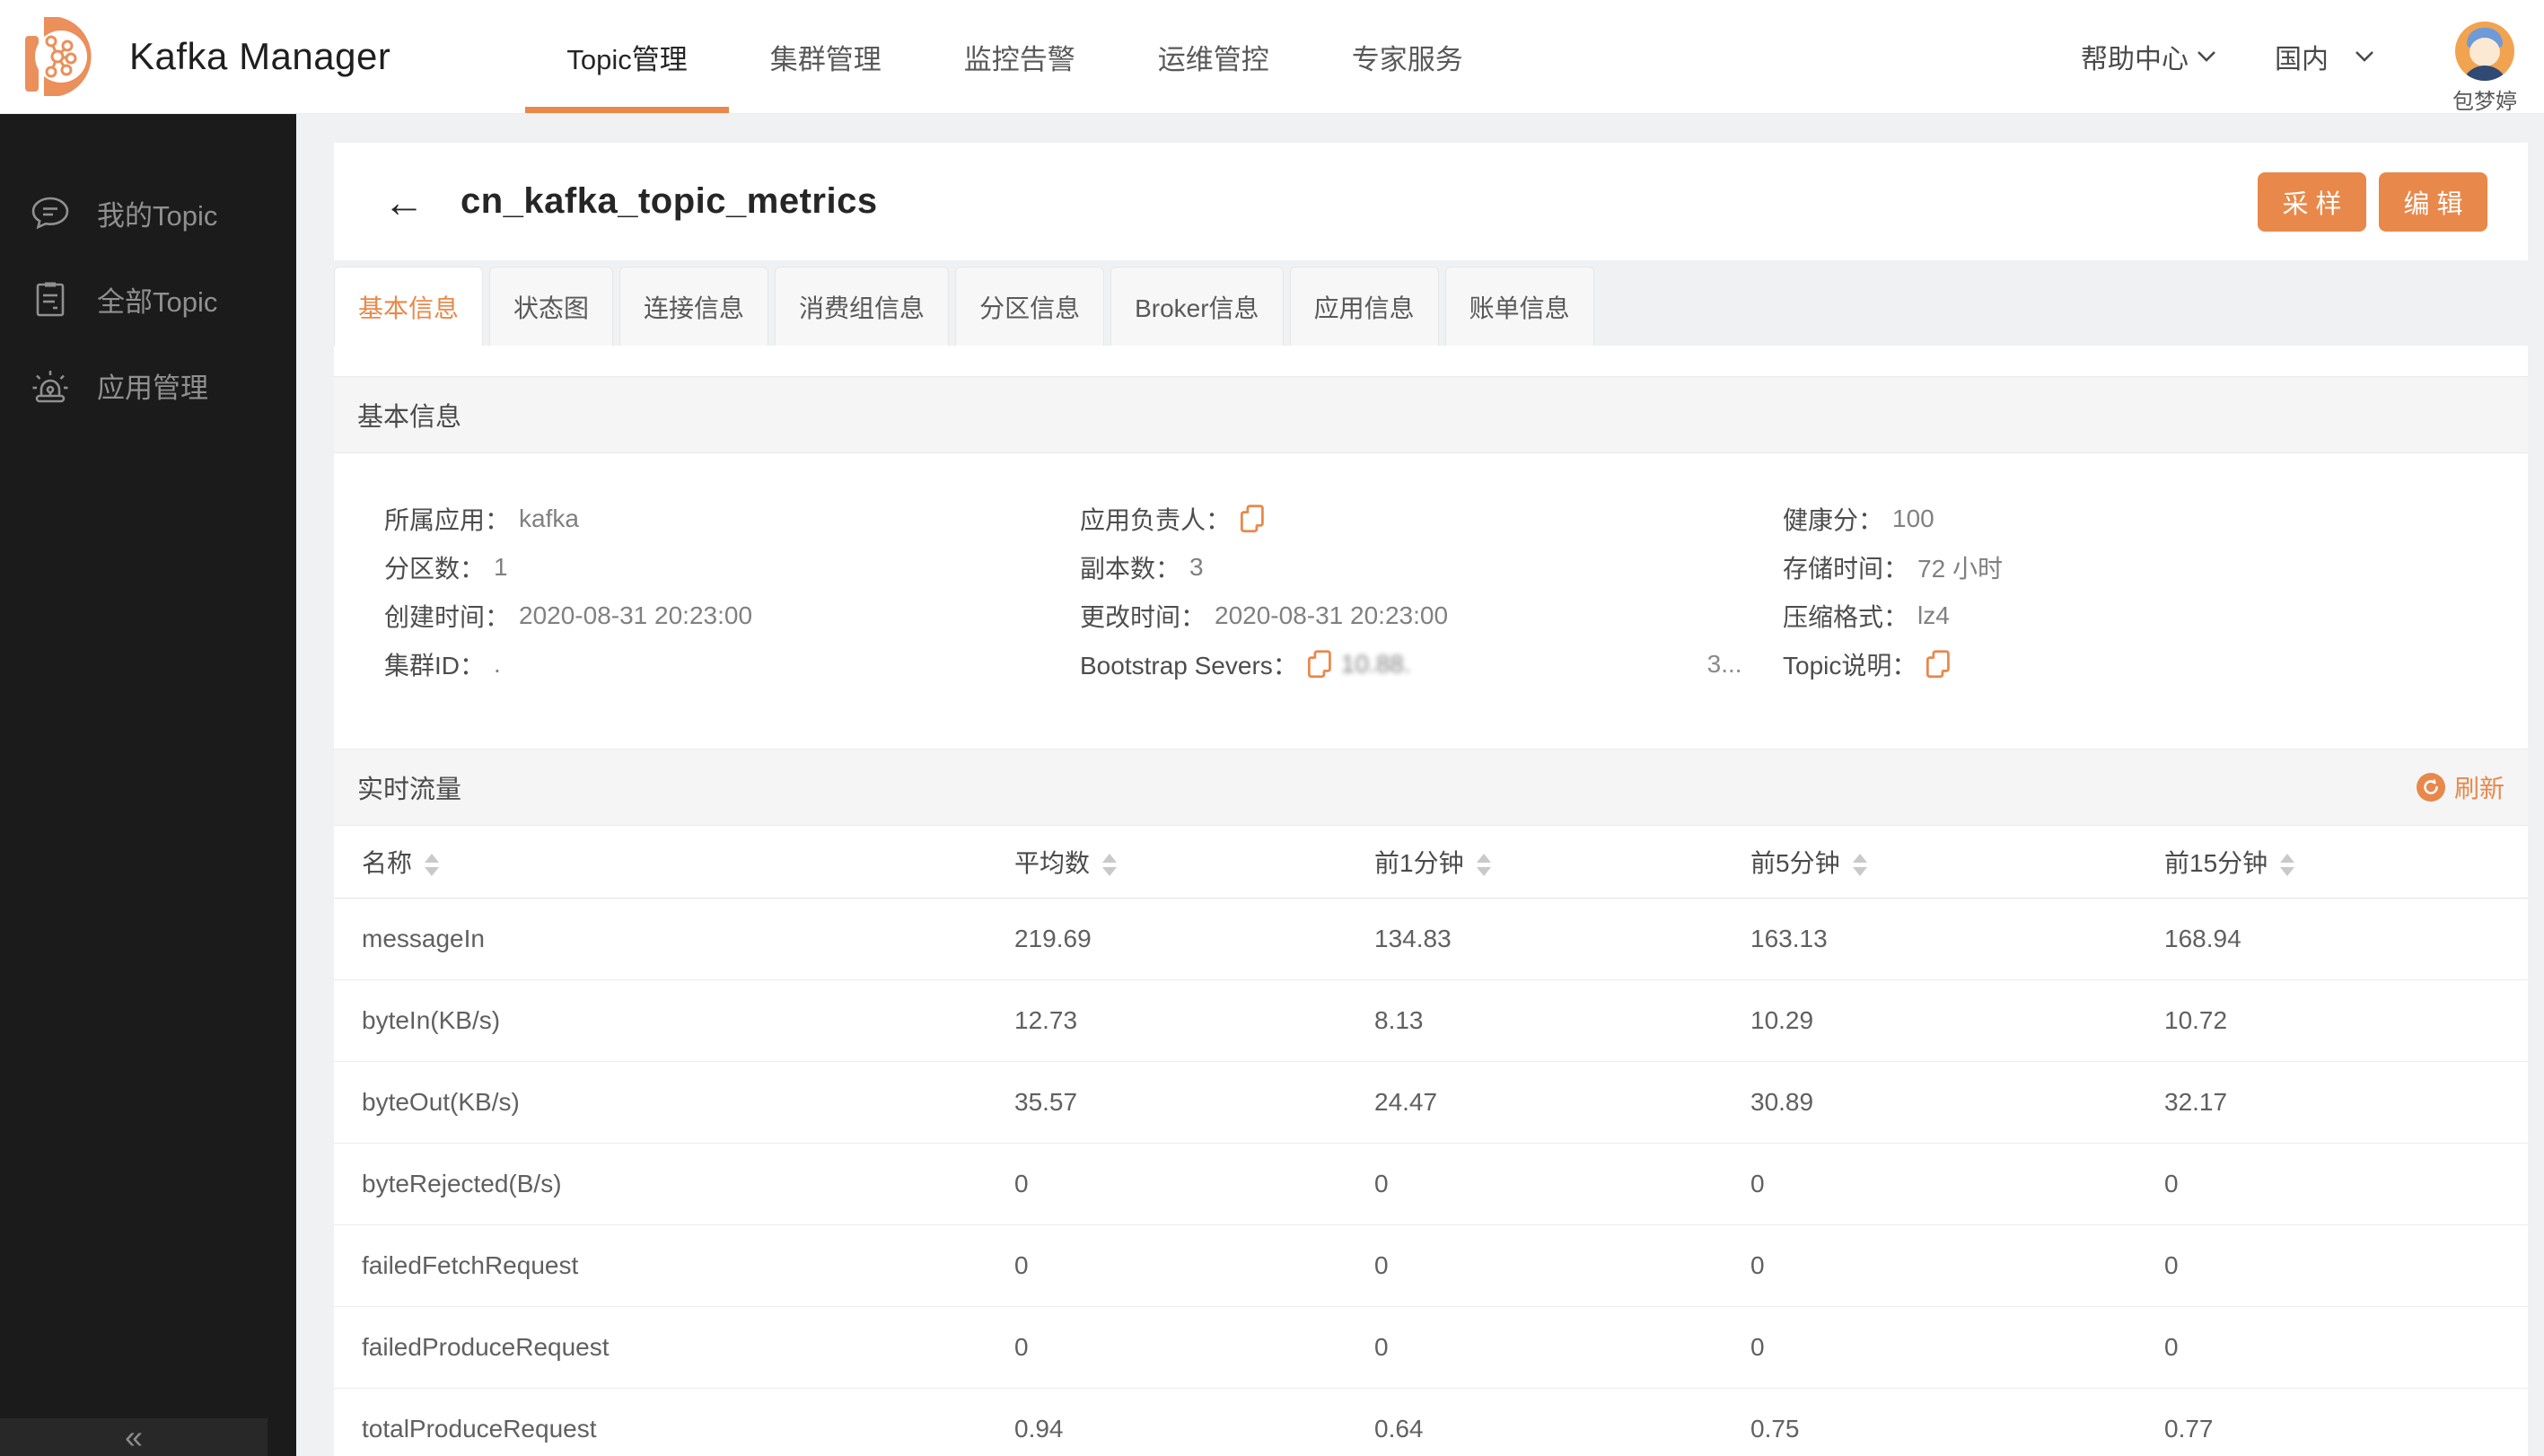  Describe the element at coordinates (148, 299) in the screenshot. I see `sidebar-item-all-topic: 全部Topic` at that location.